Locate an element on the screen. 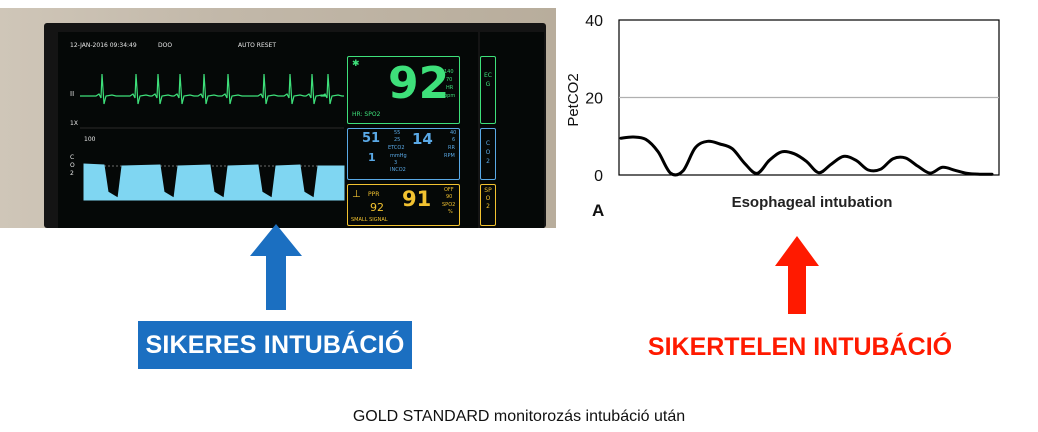 The width and height of the screenshot is (1038, 432). ecg-waveform is located at coordinates (212, 89).